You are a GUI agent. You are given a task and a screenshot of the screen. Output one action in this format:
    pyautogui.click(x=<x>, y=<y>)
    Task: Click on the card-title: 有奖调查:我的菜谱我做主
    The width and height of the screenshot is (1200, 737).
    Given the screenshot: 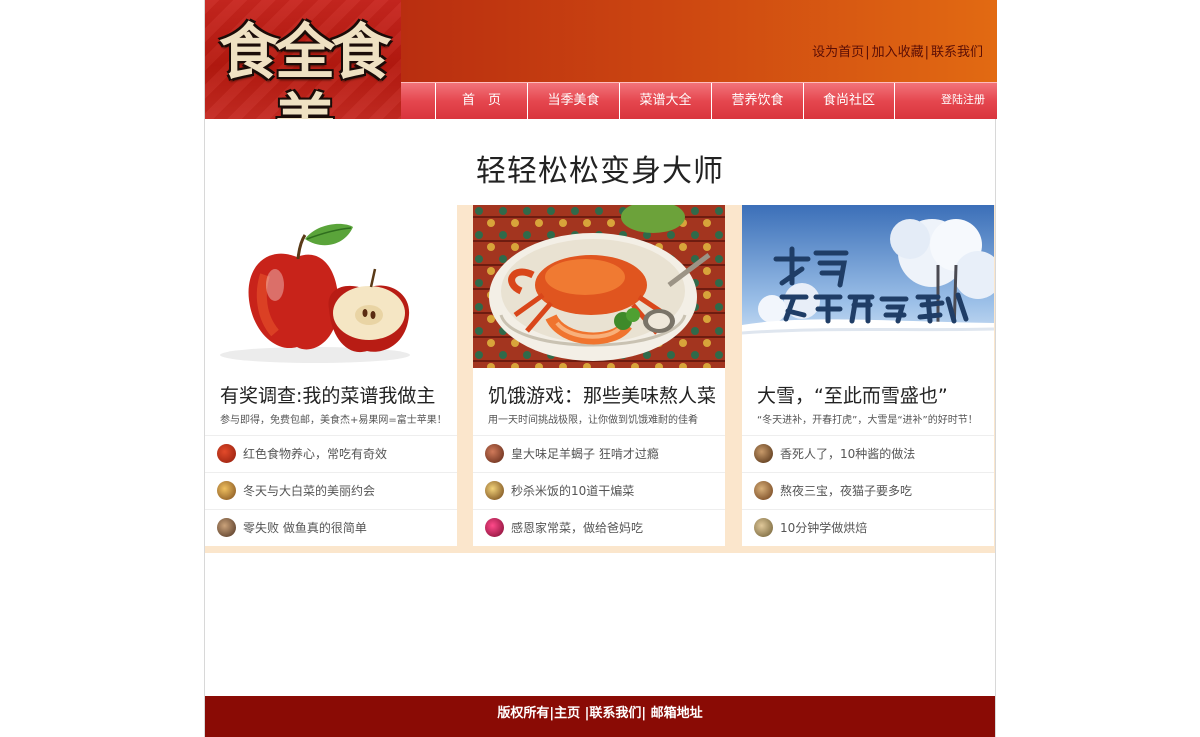 What is the action you would take?
    pyautogui.click(x=327, y=394)
    